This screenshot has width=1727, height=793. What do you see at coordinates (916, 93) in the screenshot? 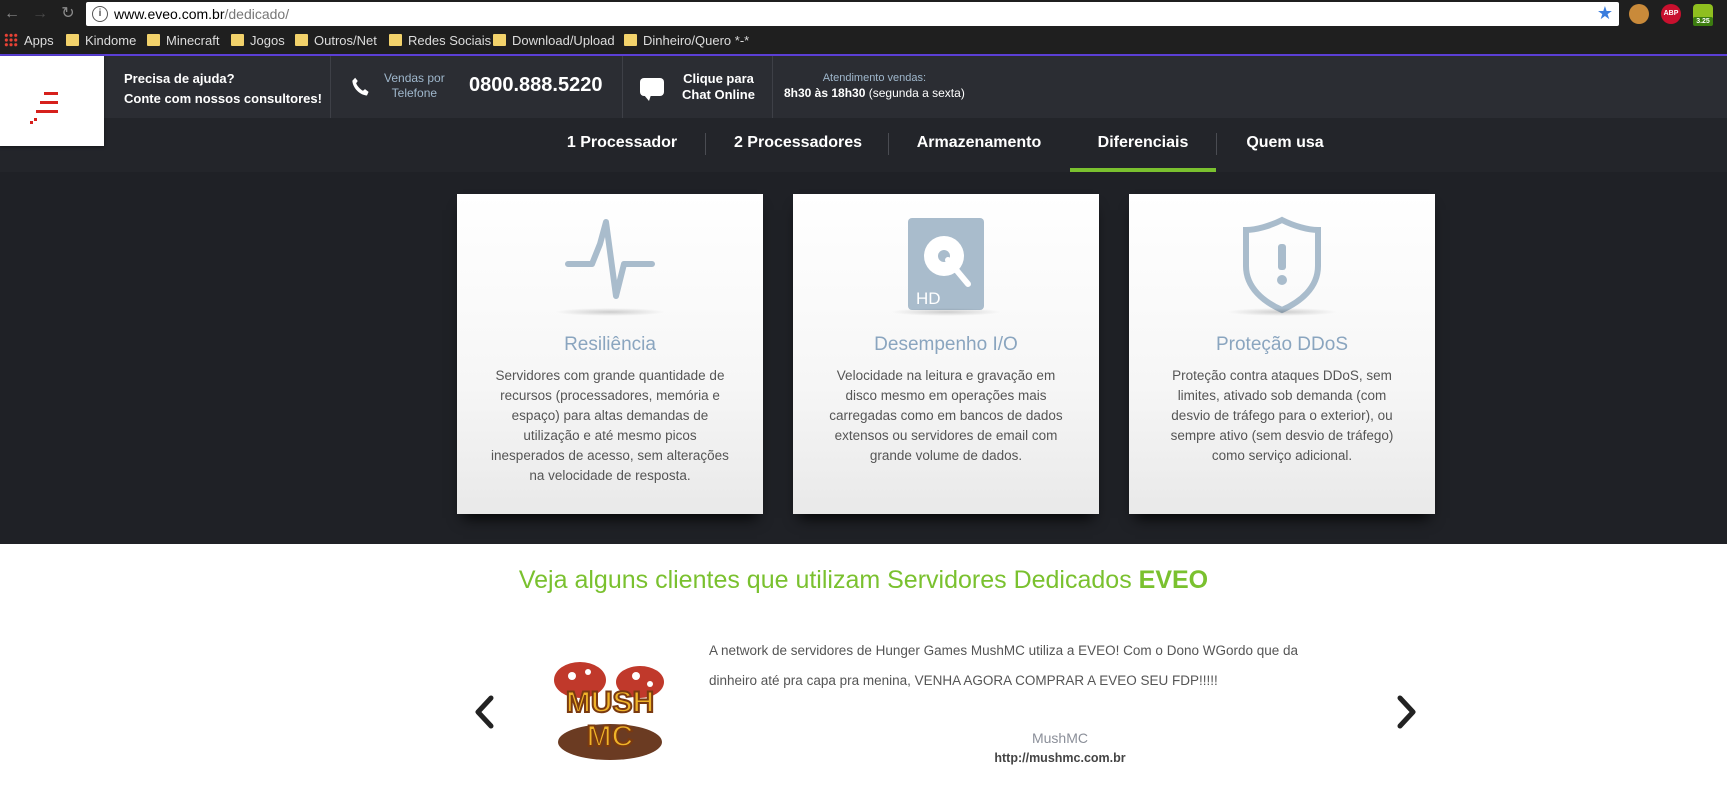
I see `sales-hours-days: (segunda a sexta)` at bounding box center [916, 93].